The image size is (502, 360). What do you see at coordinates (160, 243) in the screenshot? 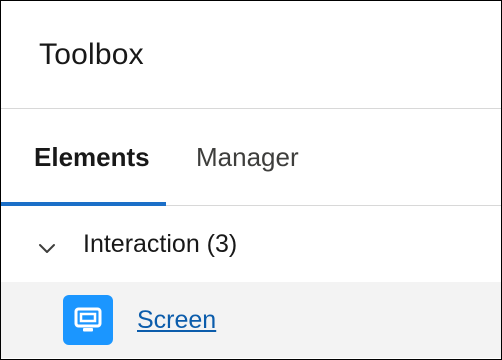
I see `section-label: Interaction (3)` at bounding box center [160, 243].